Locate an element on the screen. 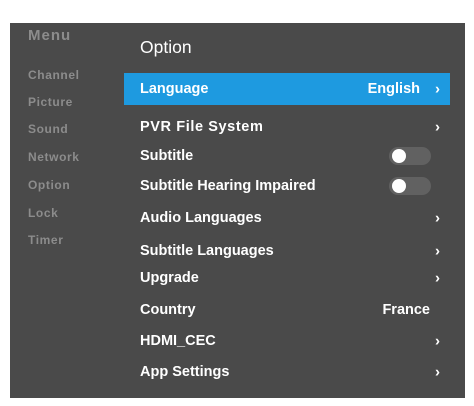 This screenshot has height=406, width=474. option-row-country: Country France is located at coordinates (287, 310).